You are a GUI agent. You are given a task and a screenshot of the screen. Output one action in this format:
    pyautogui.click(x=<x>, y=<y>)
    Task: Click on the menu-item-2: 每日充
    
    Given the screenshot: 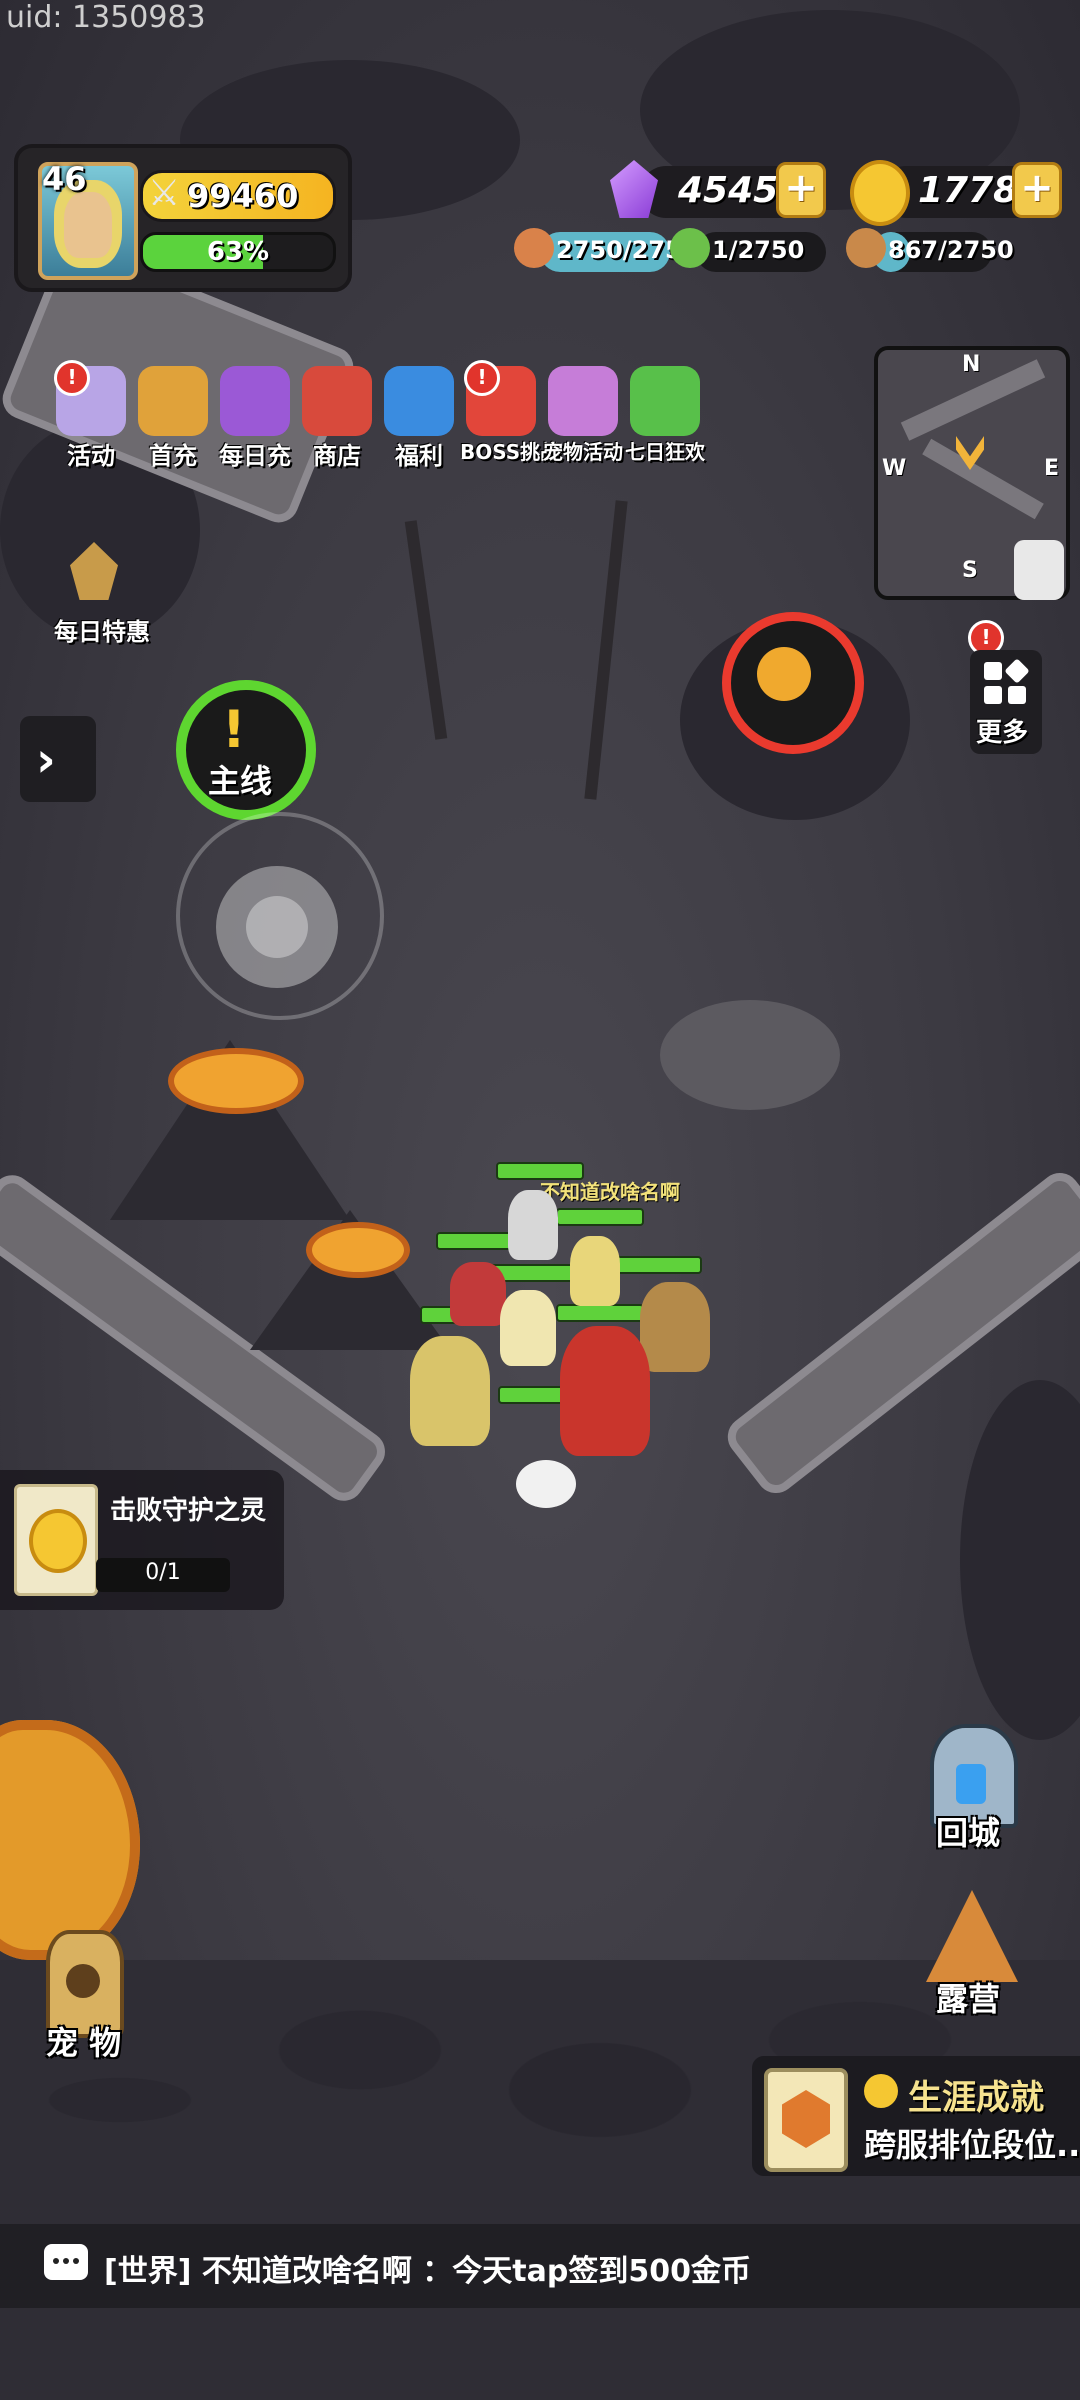 What is the action you would take?
    pyautogui.click(x=255, y=418)
    